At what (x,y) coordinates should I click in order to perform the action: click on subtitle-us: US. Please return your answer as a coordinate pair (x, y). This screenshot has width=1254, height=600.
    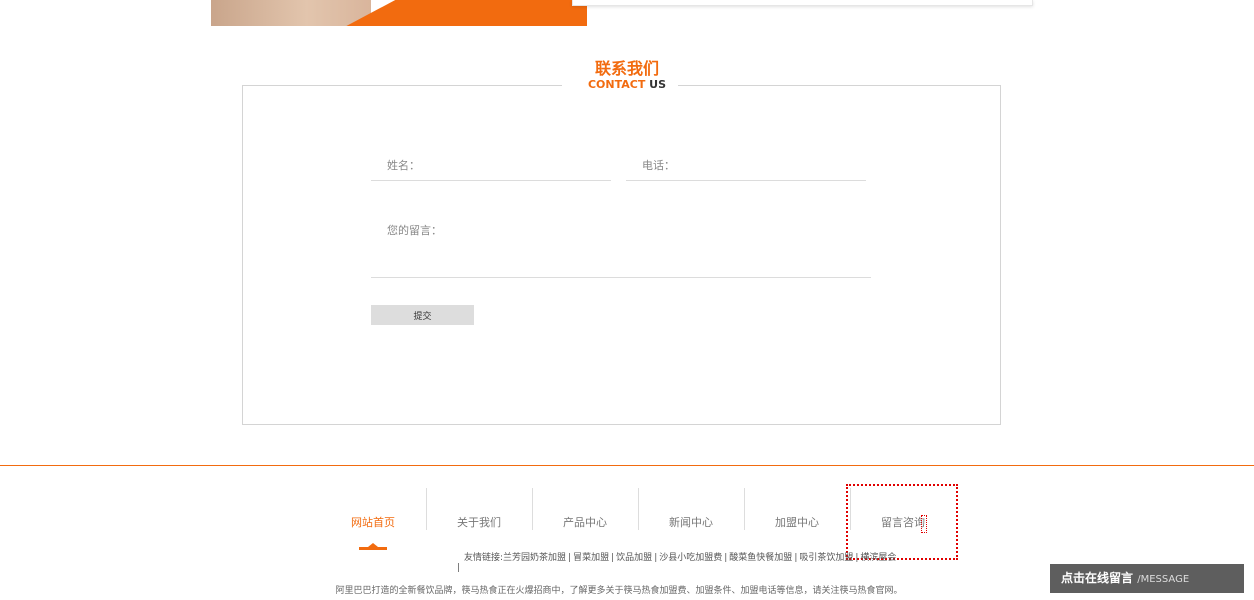
    Looking at the image, I should click on (658, 84).